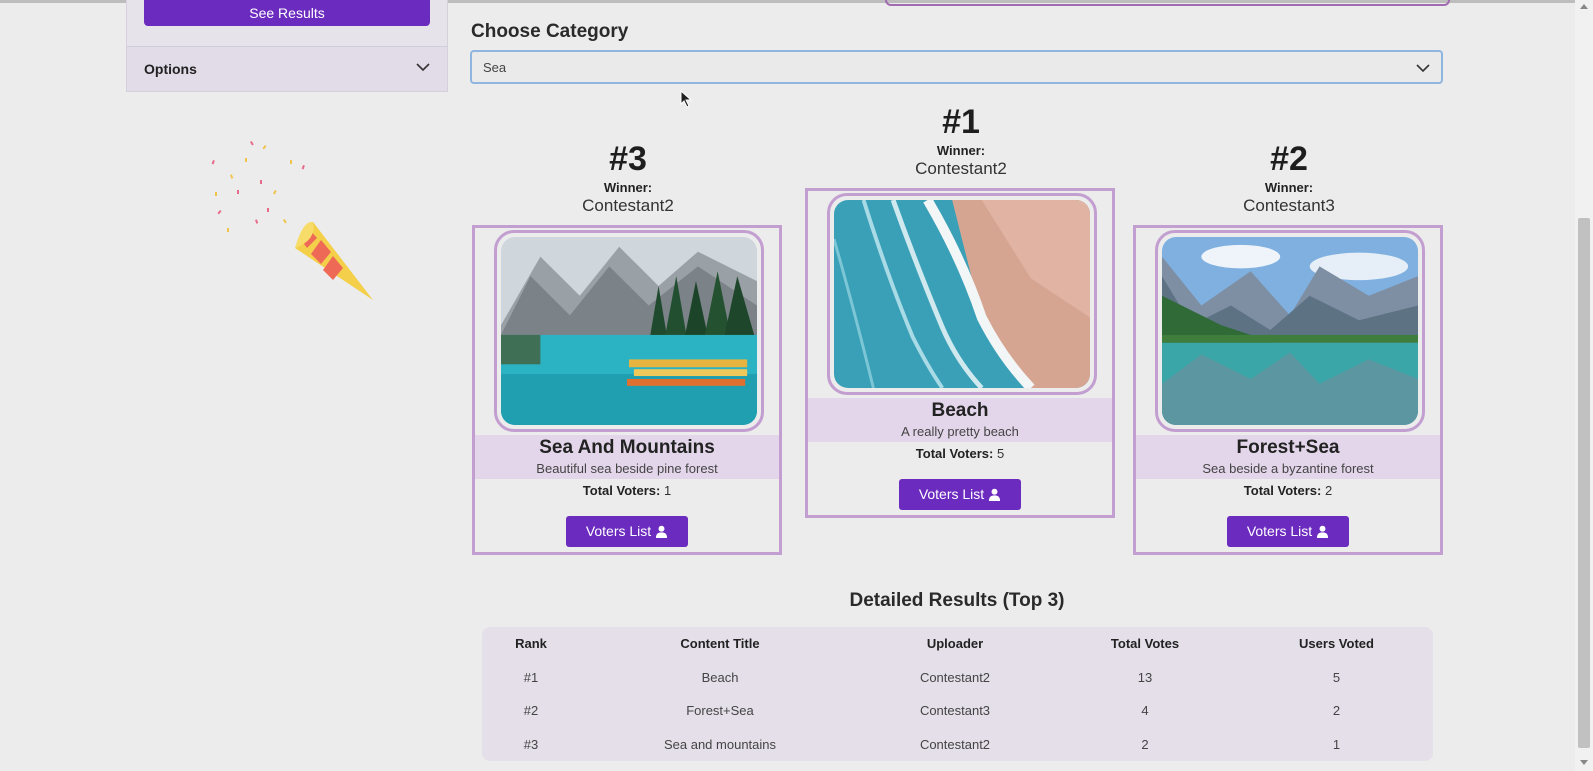 This screenshot has height=771, width=1593. I want to click on mouse-cursor-icon, so click(686, 99).